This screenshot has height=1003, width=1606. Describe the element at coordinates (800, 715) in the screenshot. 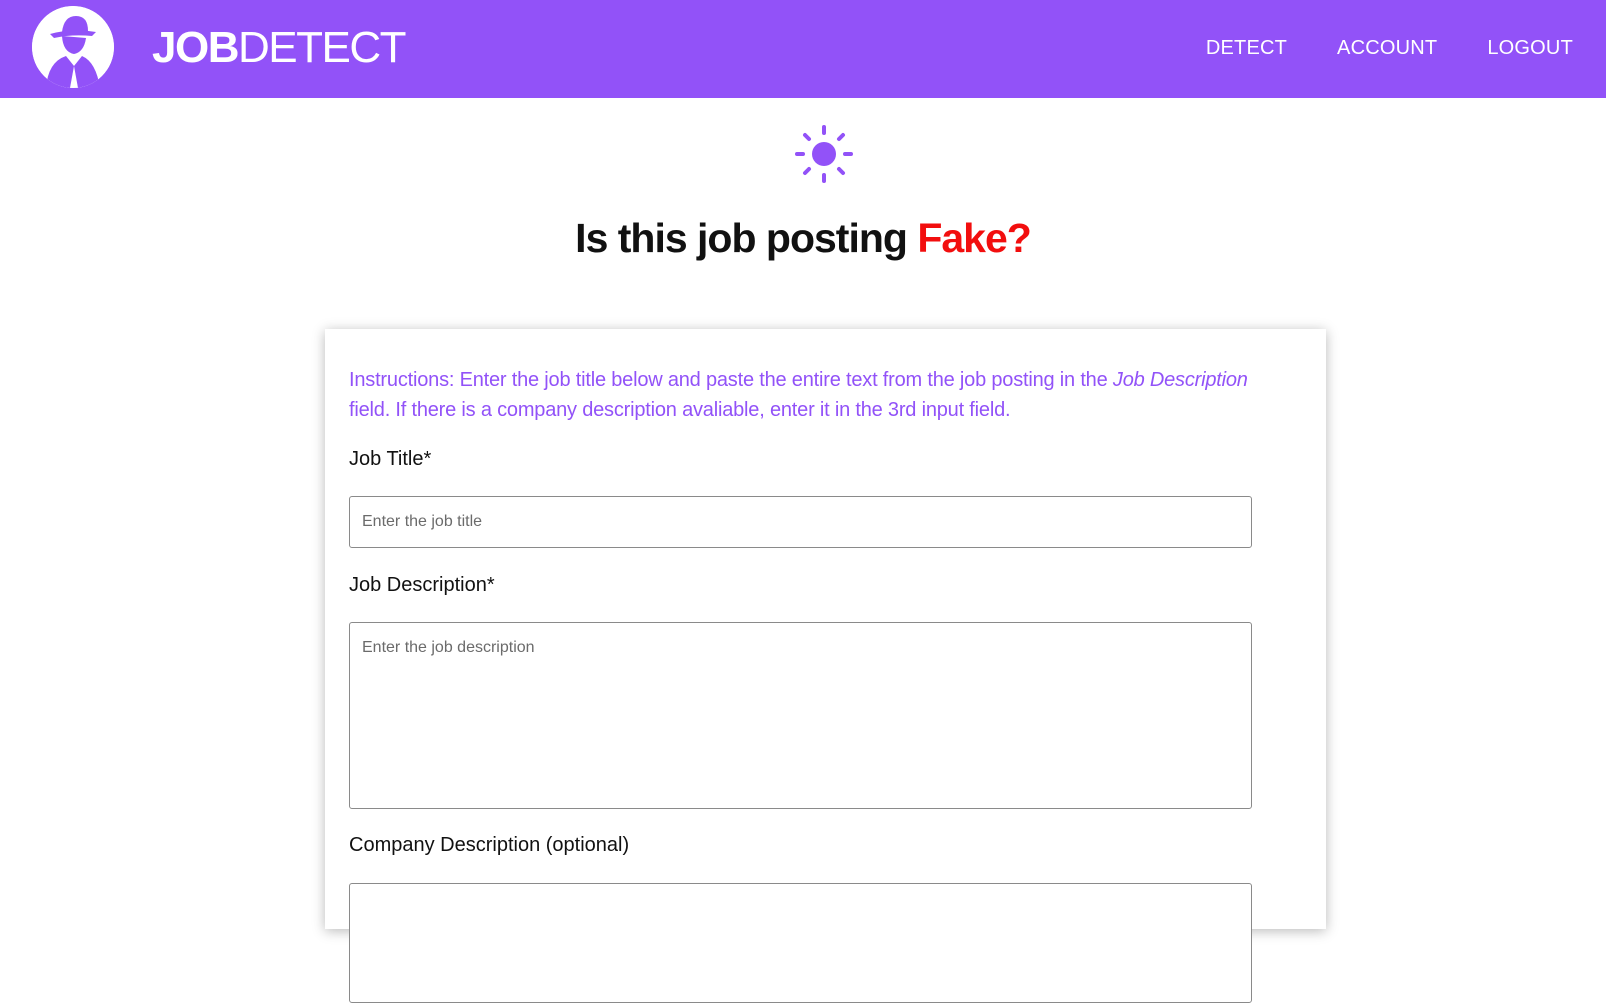

I see `job-description-textarea` at that location.